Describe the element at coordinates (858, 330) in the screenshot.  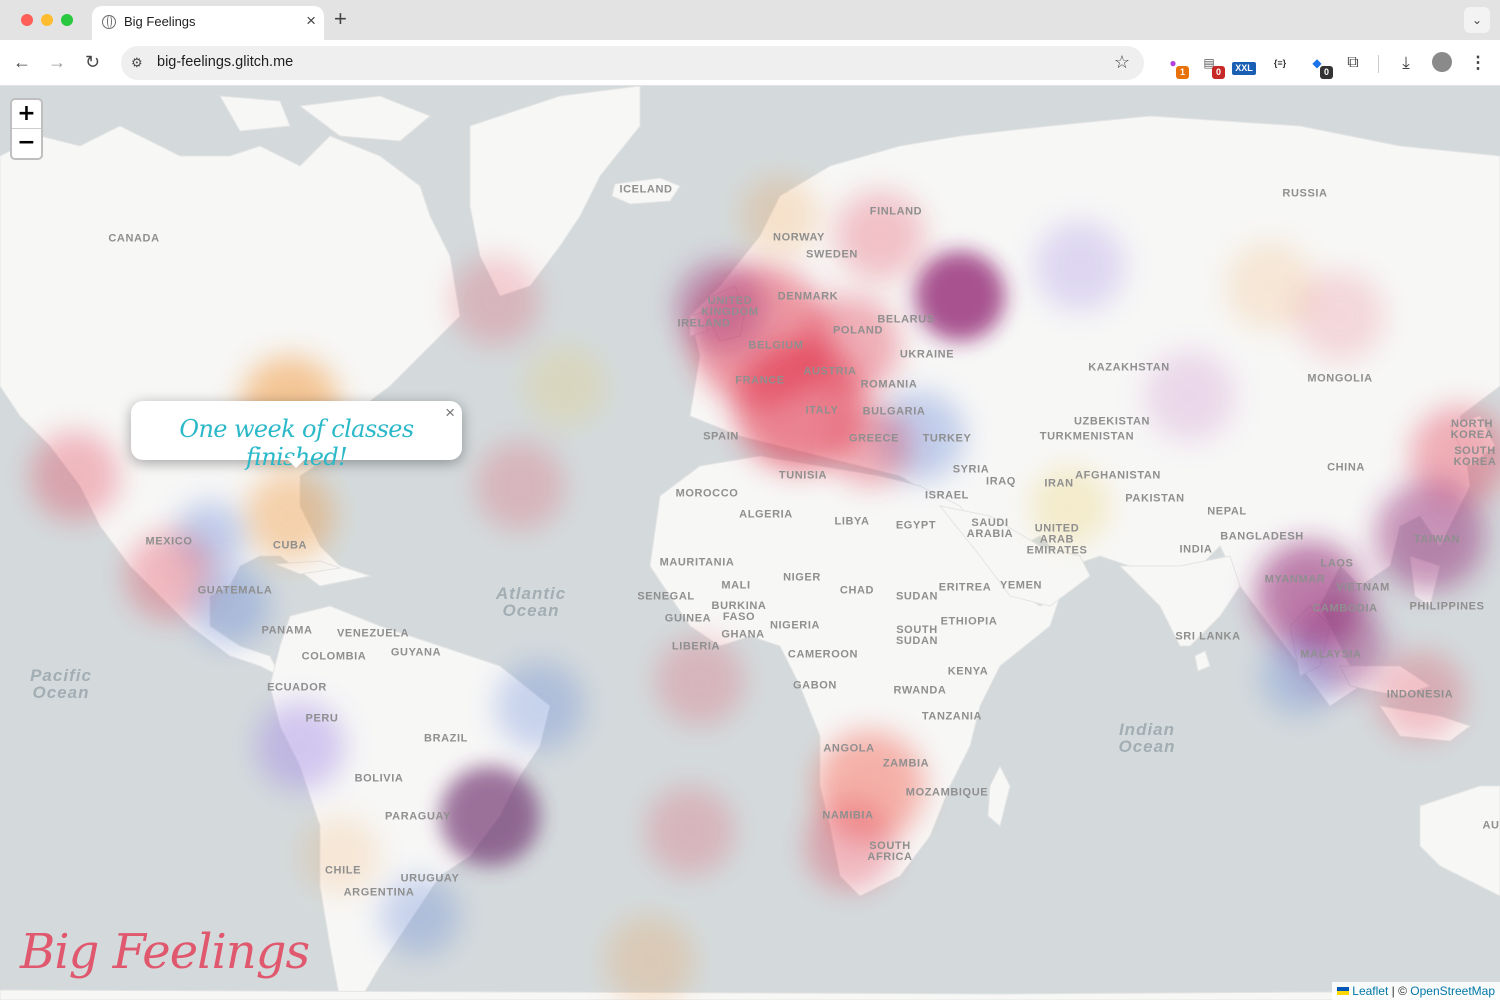
I see `country-label: POLAND` at that location.